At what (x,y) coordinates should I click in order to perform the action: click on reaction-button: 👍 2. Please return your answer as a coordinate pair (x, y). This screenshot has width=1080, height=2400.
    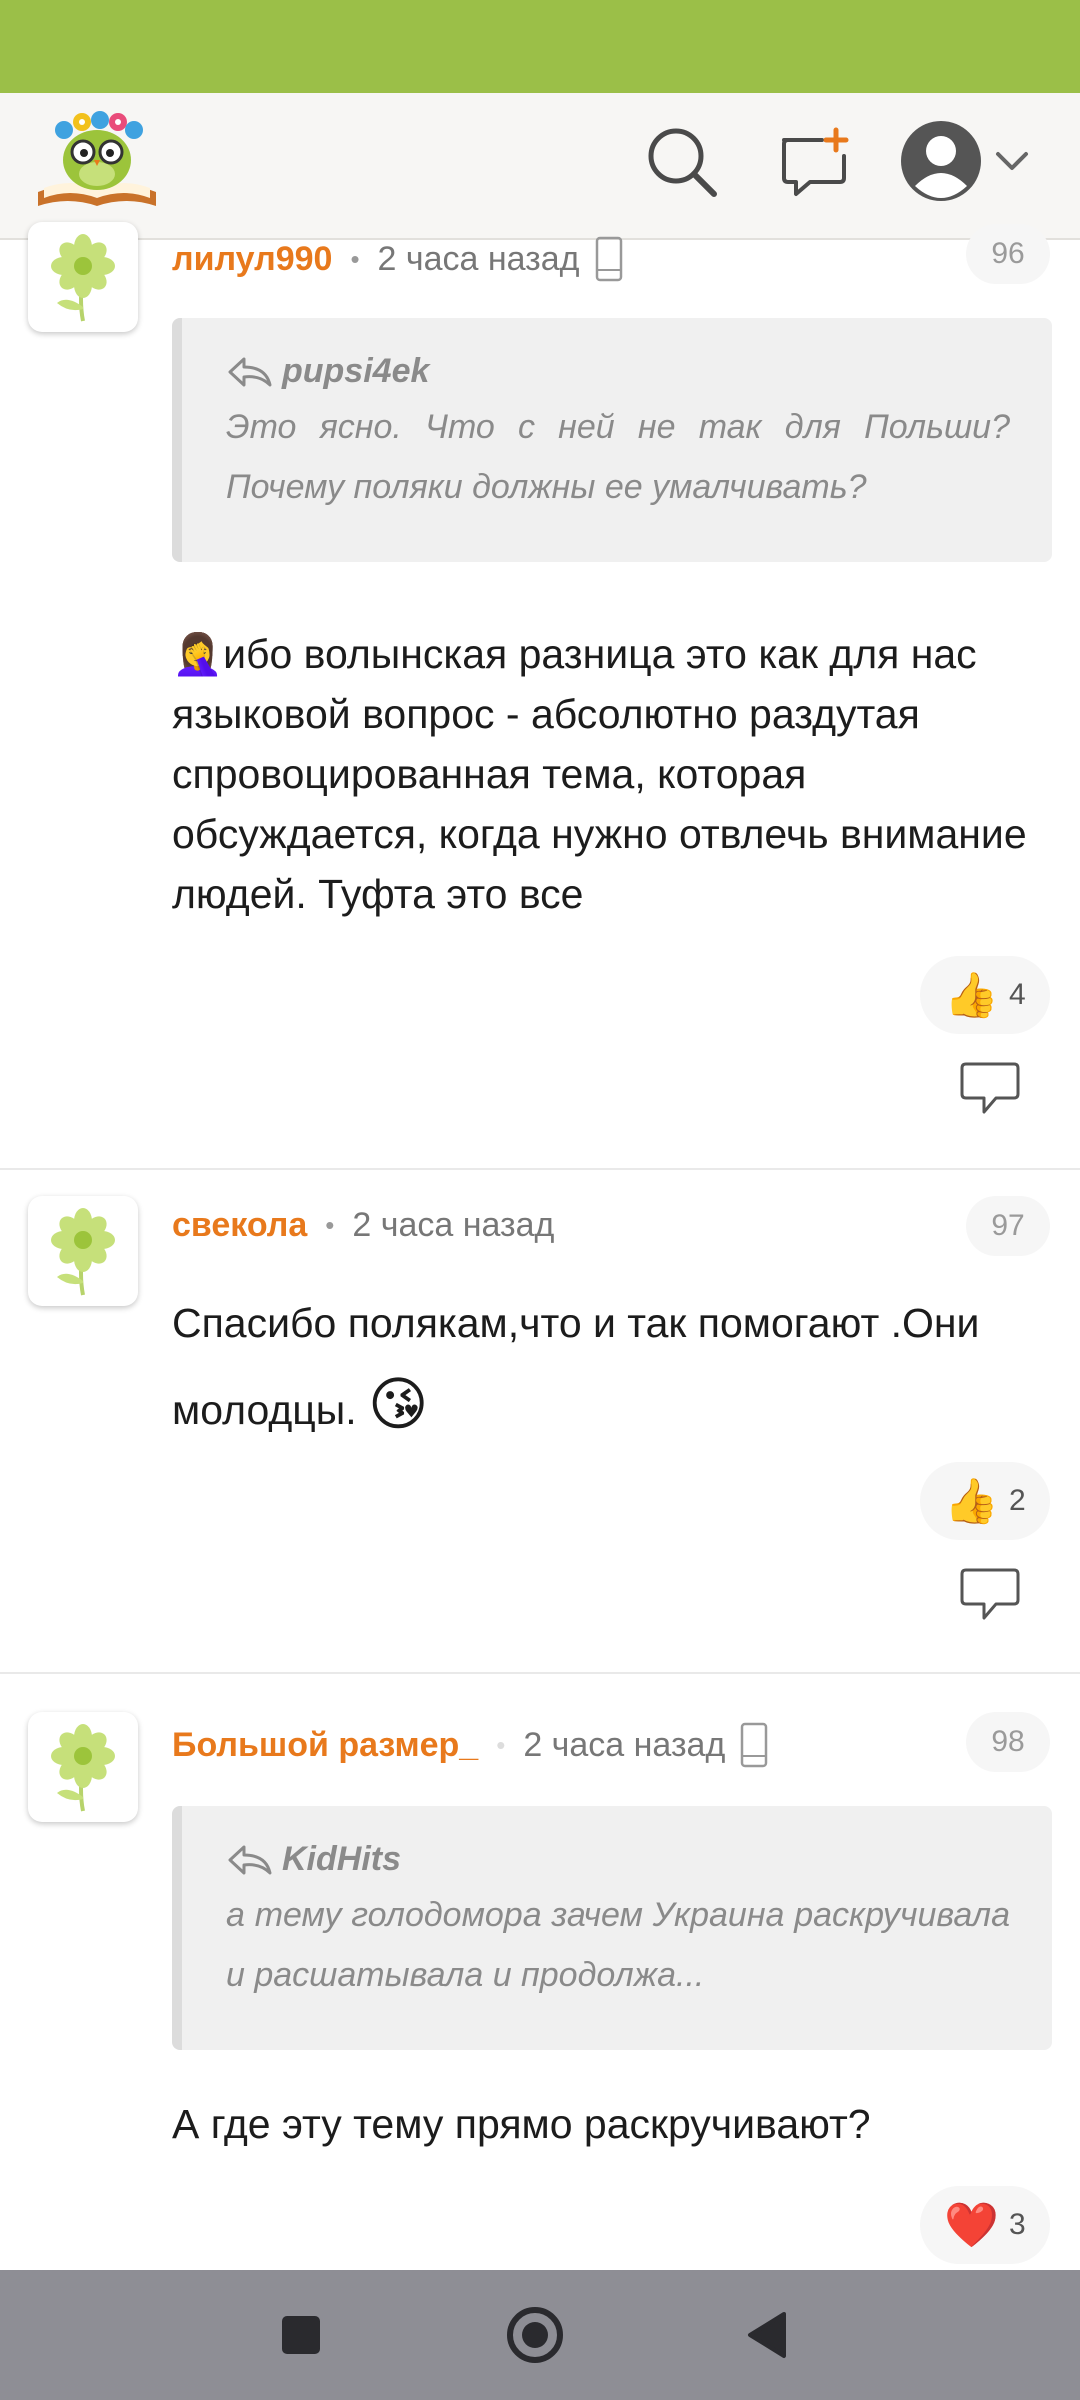
    Looking at the image, I should click on (985, 1501).